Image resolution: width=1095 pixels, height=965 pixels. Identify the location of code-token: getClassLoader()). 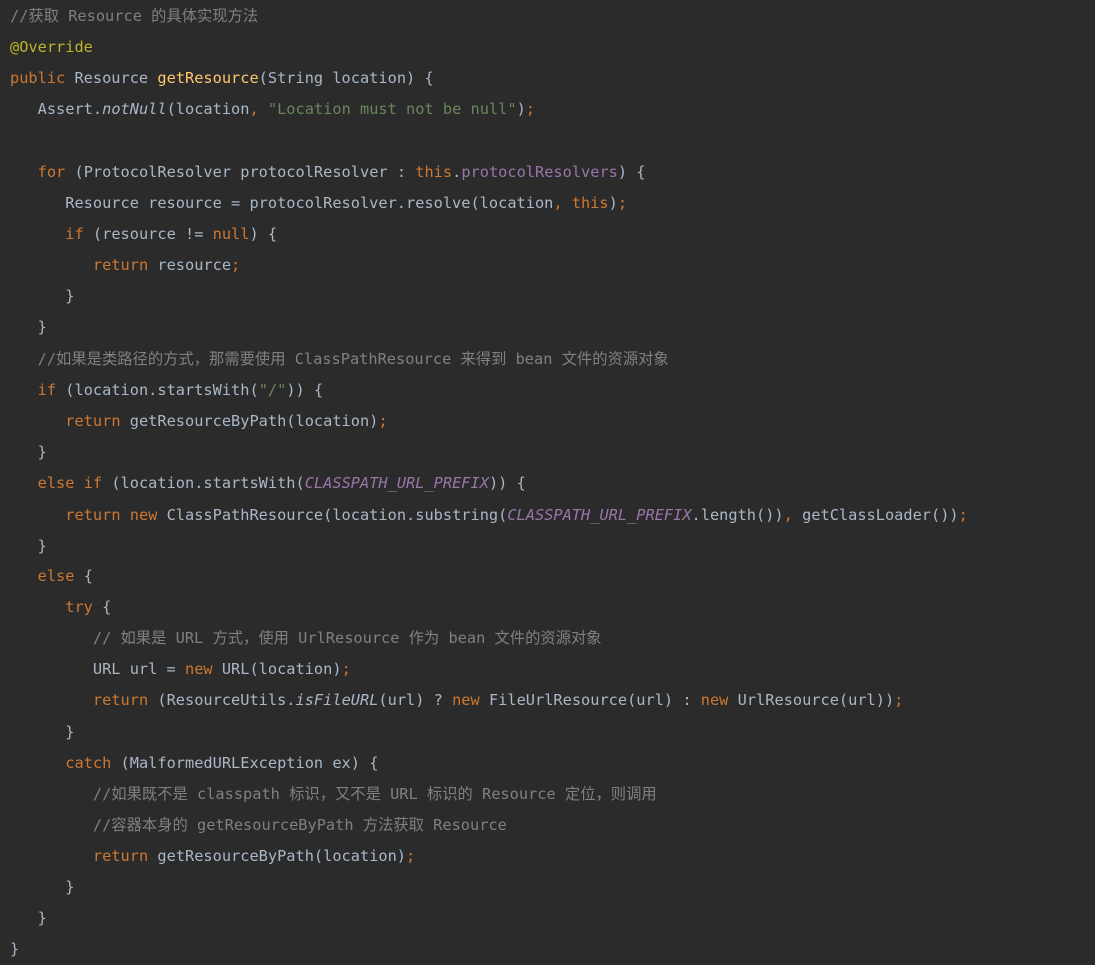
(880, 515).